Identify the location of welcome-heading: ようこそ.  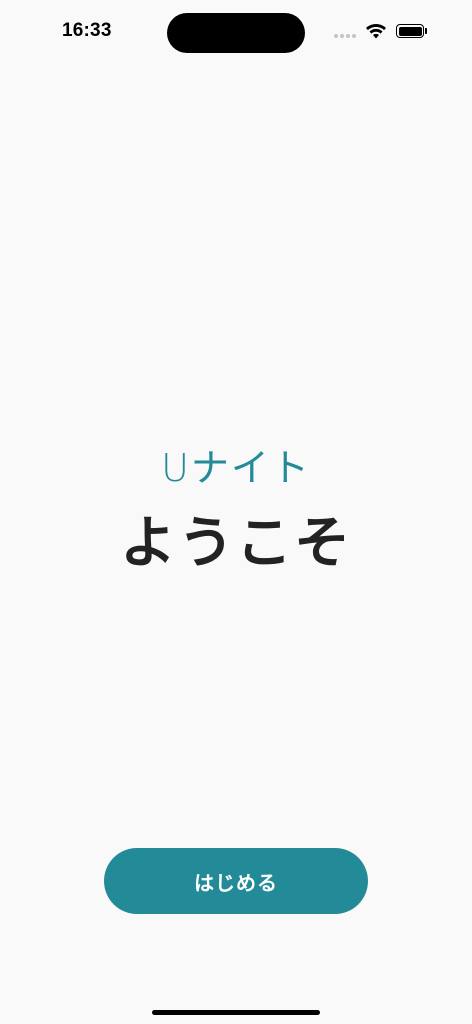
(236, 543).